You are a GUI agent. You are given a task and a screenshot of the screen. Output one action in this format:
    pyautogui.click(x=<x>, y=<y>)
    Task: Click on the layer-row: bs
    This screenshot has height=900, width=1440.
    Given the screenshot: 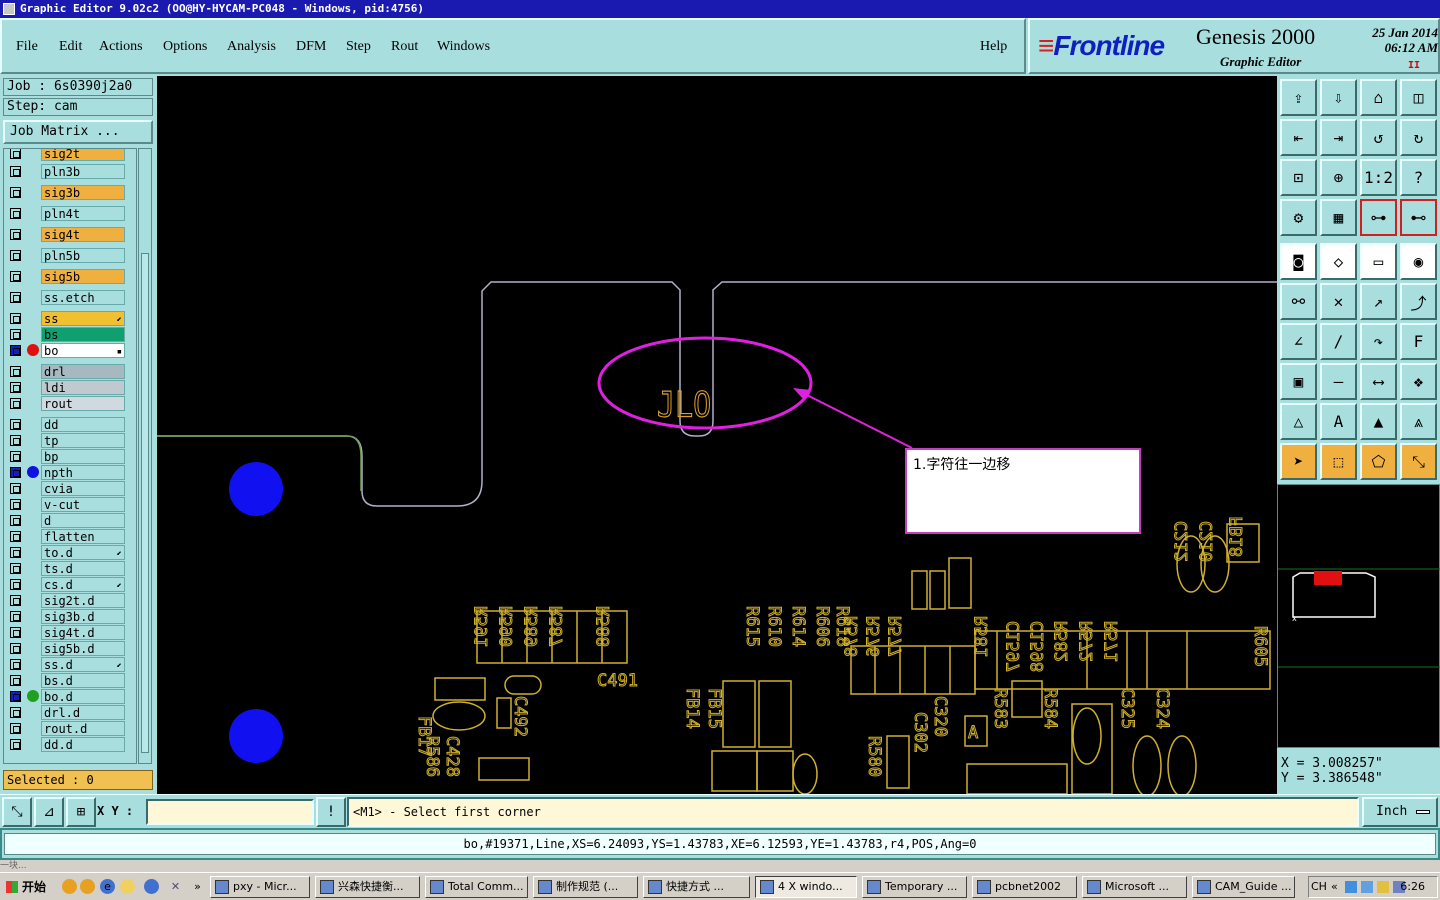 What is the action you would take?
    pyautogui.click(x=70, y=334)
    